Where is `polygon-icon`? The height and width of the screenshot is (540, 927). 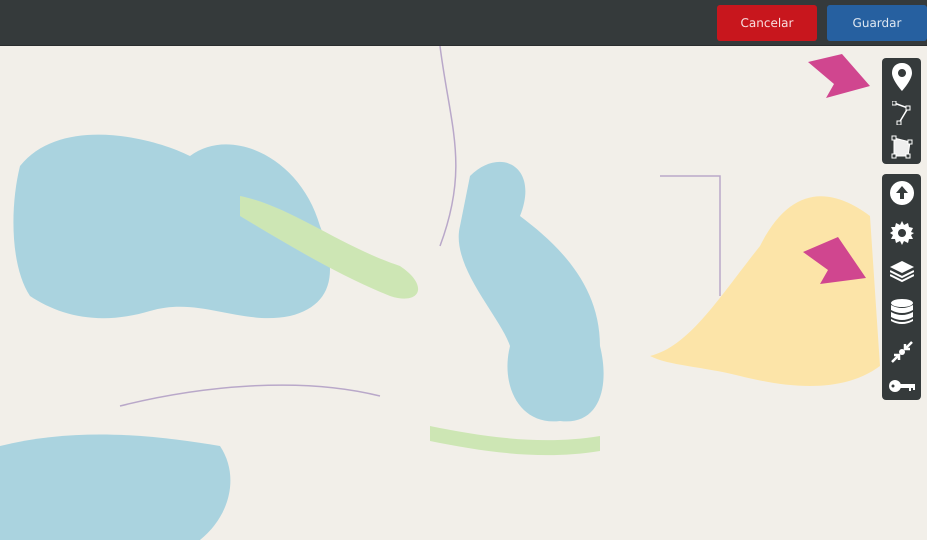 polygon-icon is located at coordinates (901, 147).